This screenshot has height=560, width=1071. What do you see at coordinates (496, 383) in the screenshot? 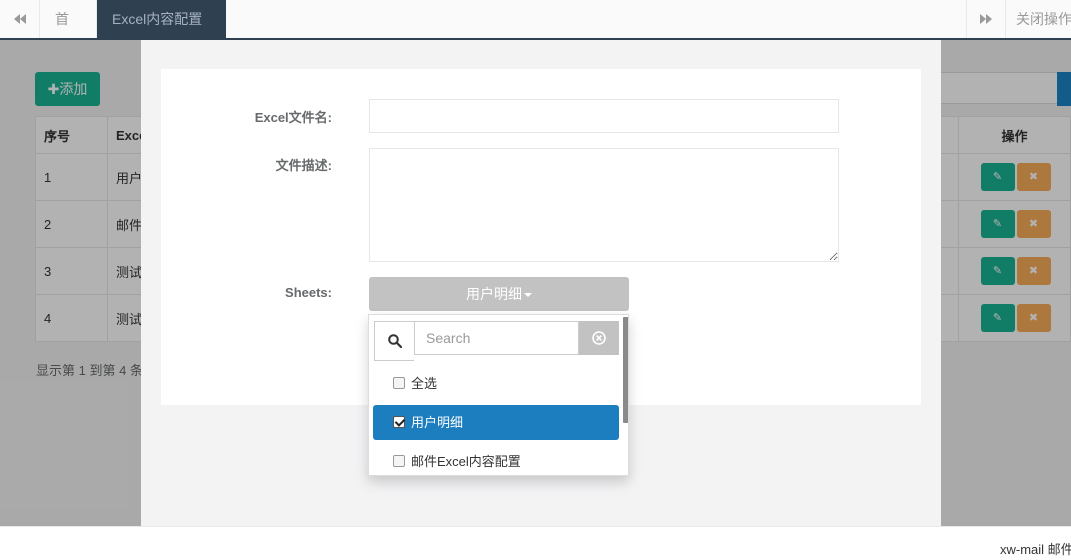
I see `dropdown-option-select-all: 全选` at bounding box center [496, 383].